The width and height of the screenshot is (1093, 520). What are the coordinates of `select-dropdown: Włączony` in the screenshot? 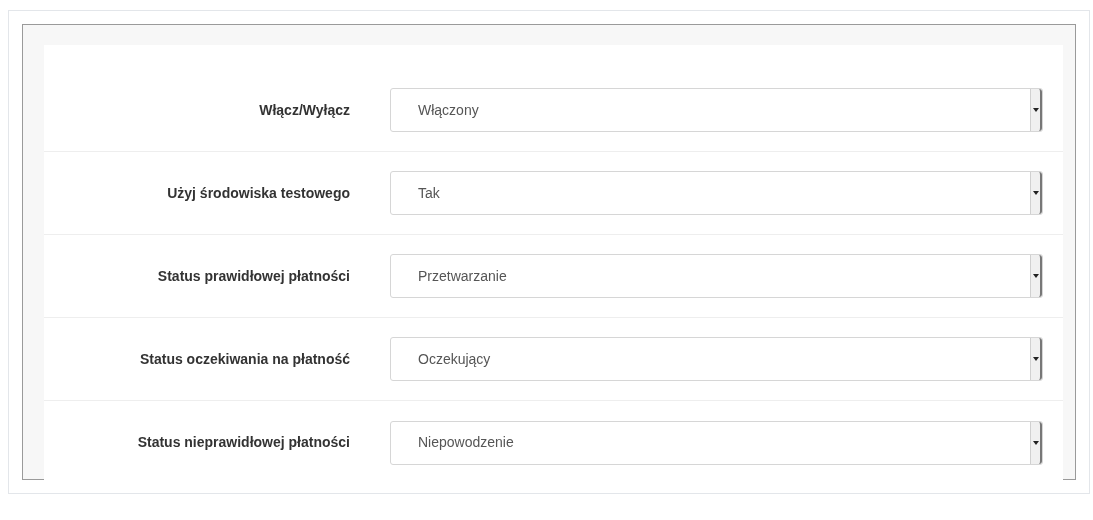 It's located at (716, 110).